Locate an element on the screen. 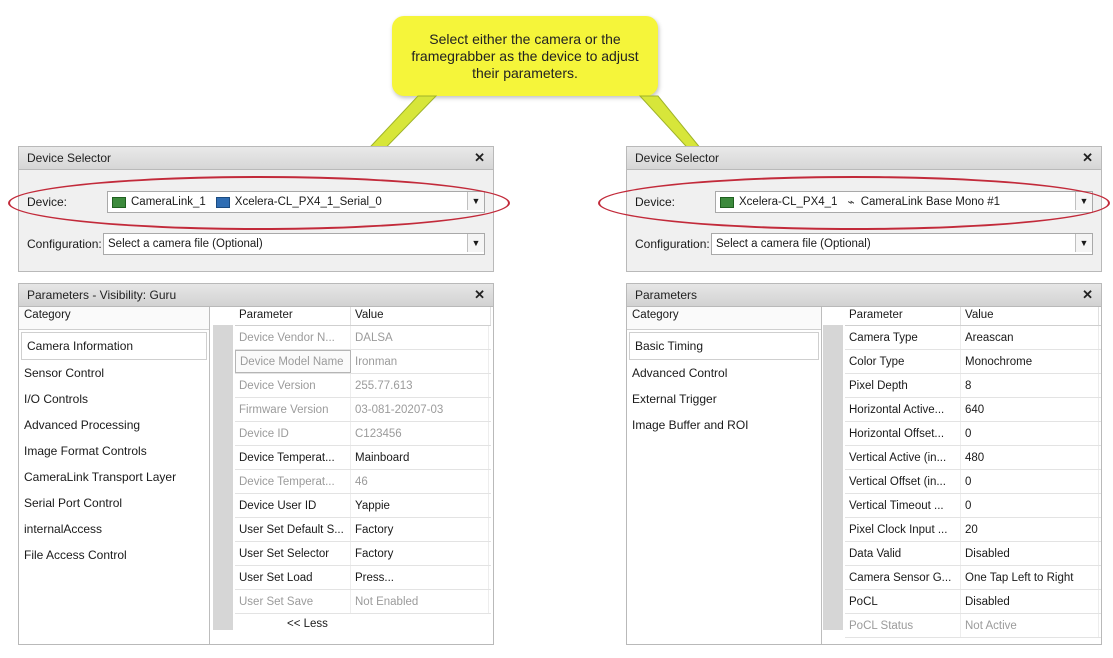  table-row: Vertical Active (in... 480 is located at coordinates (973, 458).